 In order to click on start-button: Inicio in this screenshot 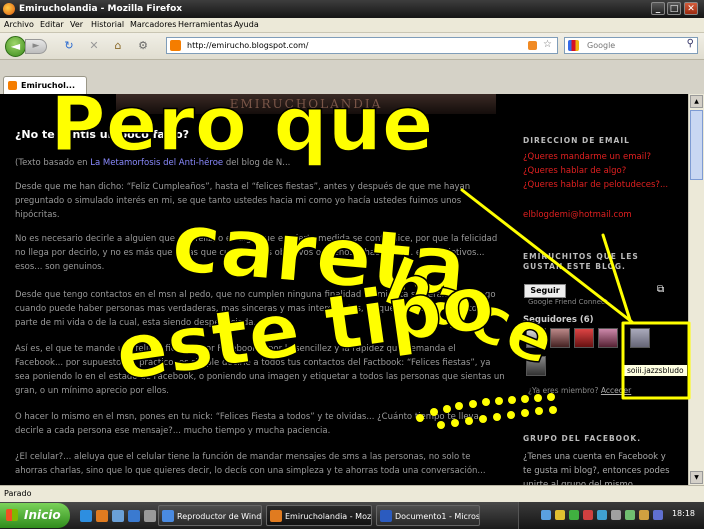, I will do `click(35, 515)`.